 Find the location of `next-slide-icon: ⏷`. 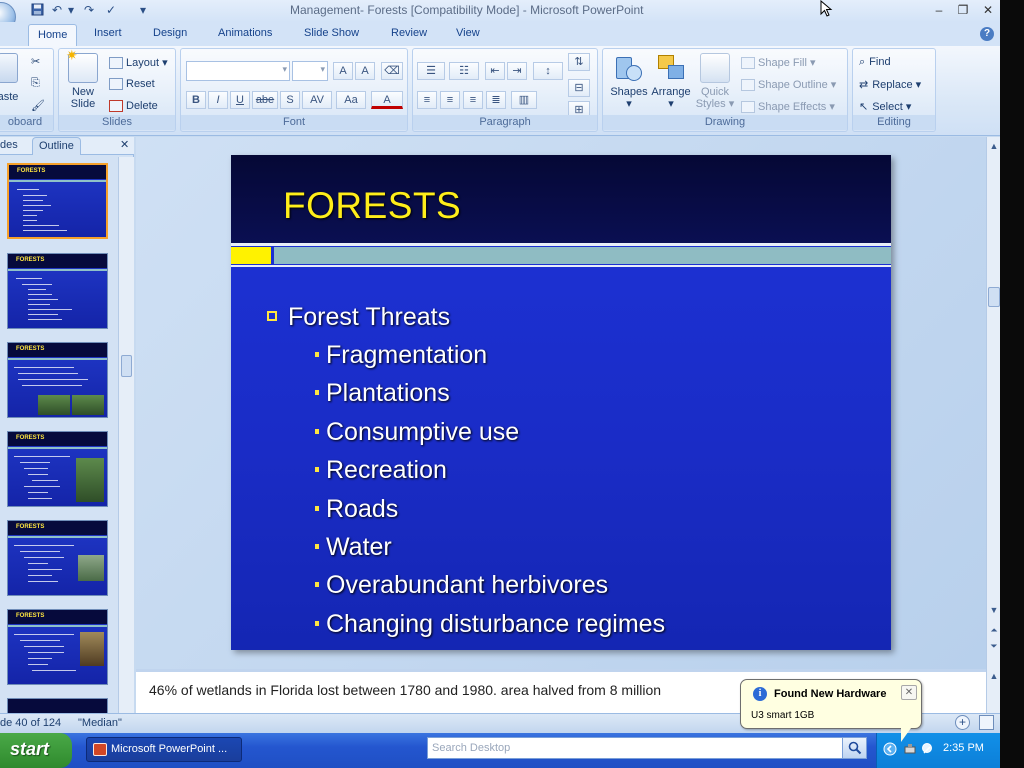

next-slide-icon: ⏷ is located at coordinates (994, 646).